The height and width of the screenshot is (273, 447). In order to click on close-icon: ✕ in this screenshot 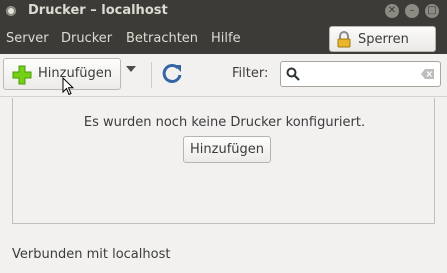, I will do `click(392, 11)`.